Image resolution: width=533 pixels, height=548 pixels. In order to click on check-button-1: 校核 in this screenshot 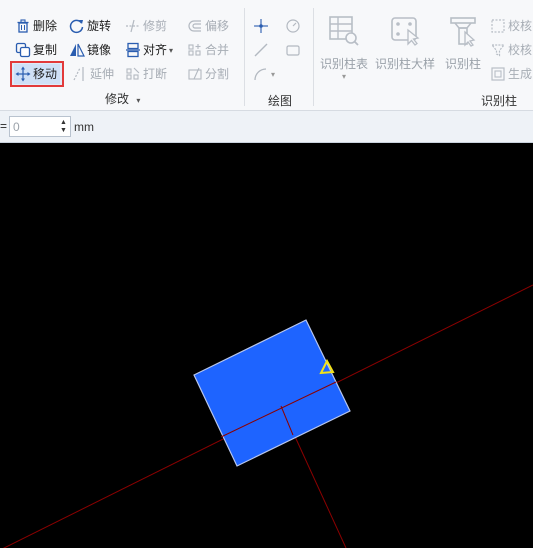, I will do `click(511, 26)`.